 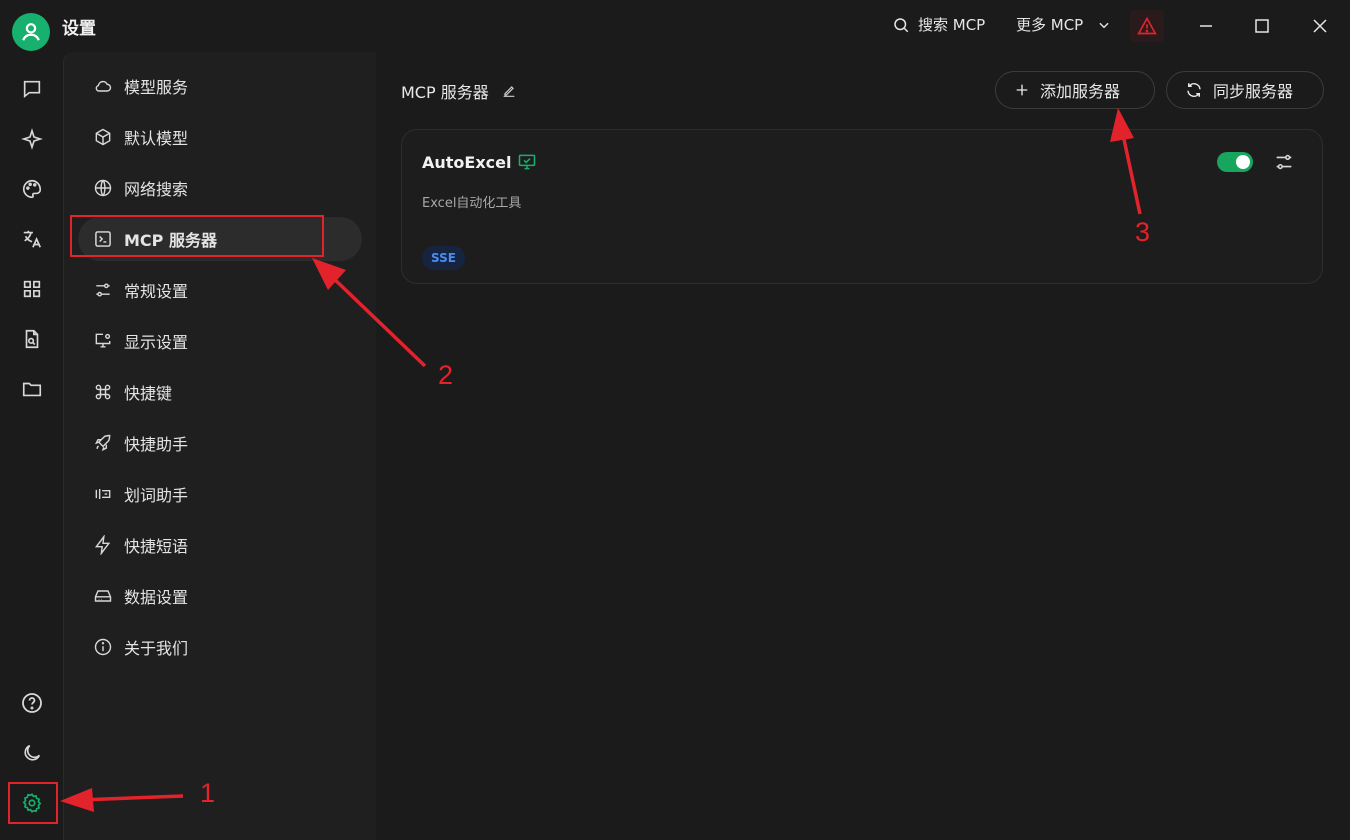 I want to click on avatar, so click(x=31, y=32).